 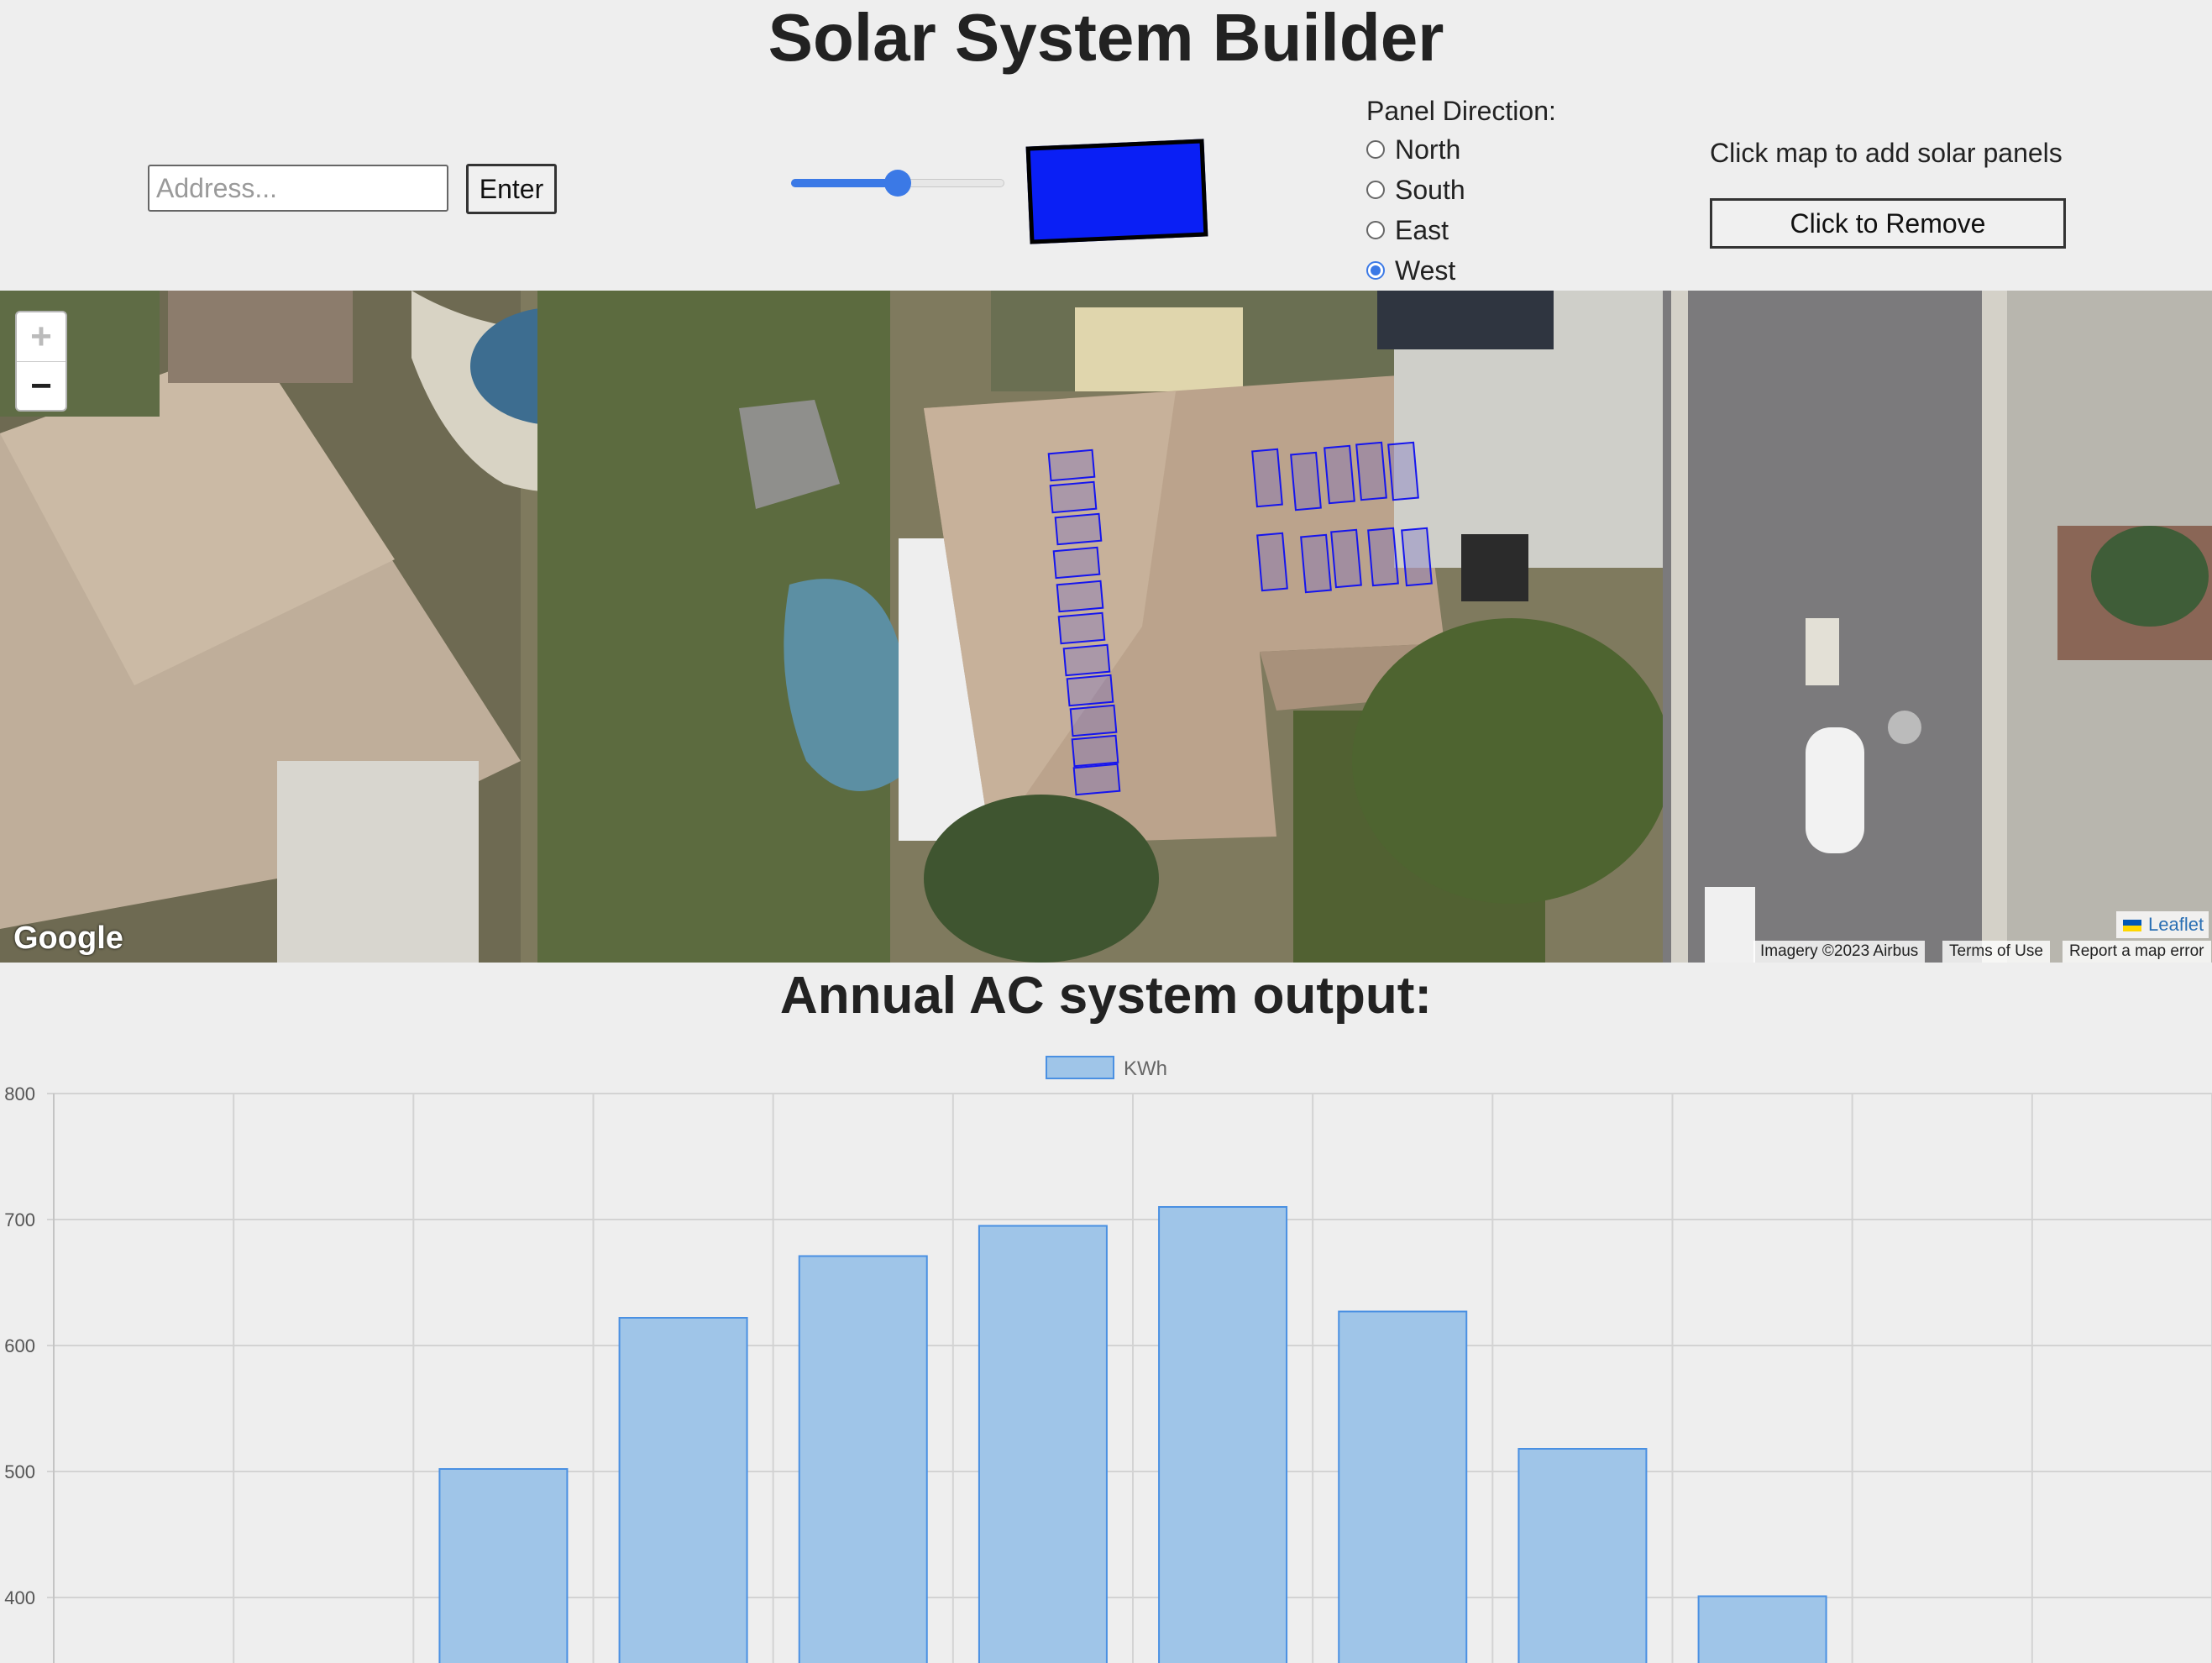 What do you see at coordinates (298, 189) in the screenshot?
I see `address-input` at bounding box center [298, 189].